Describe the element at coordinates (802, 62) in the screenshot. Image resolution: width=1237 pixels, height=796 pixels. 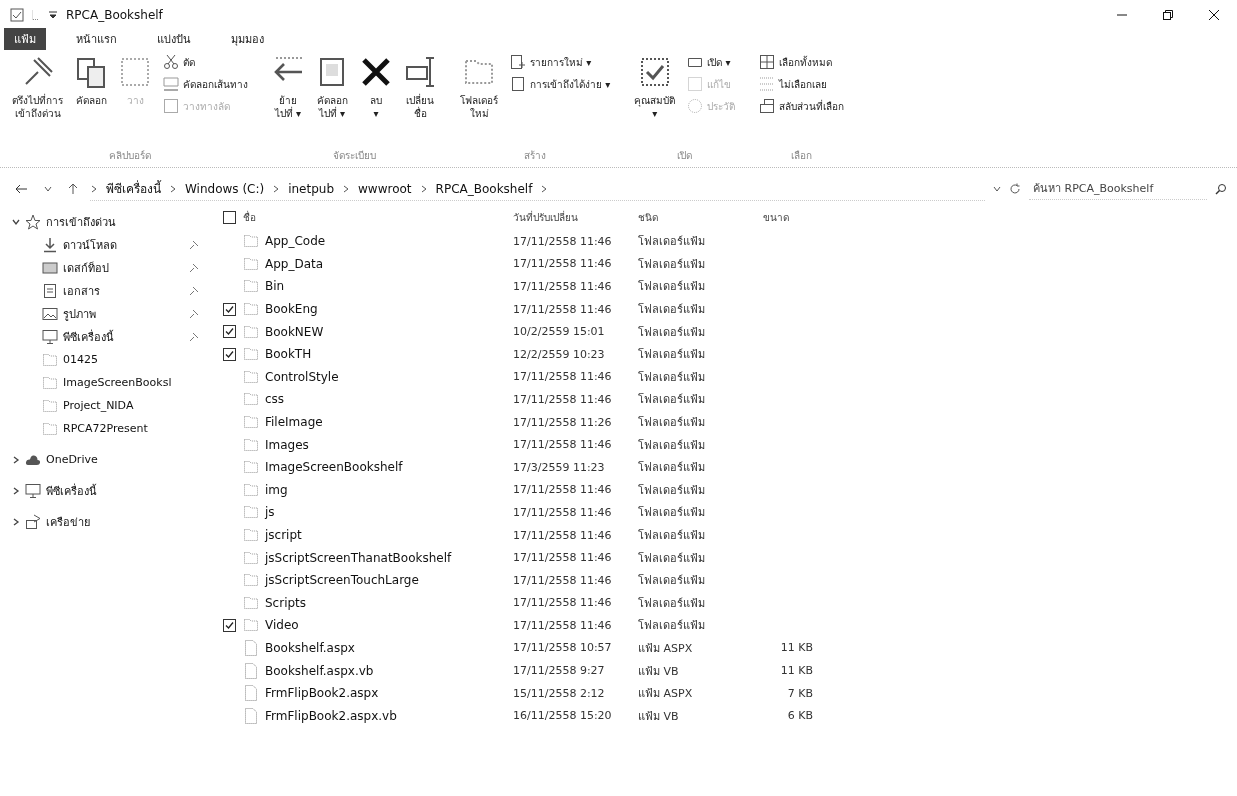
I see `ribbon-button: เลือกทั้งหมด` at that location.